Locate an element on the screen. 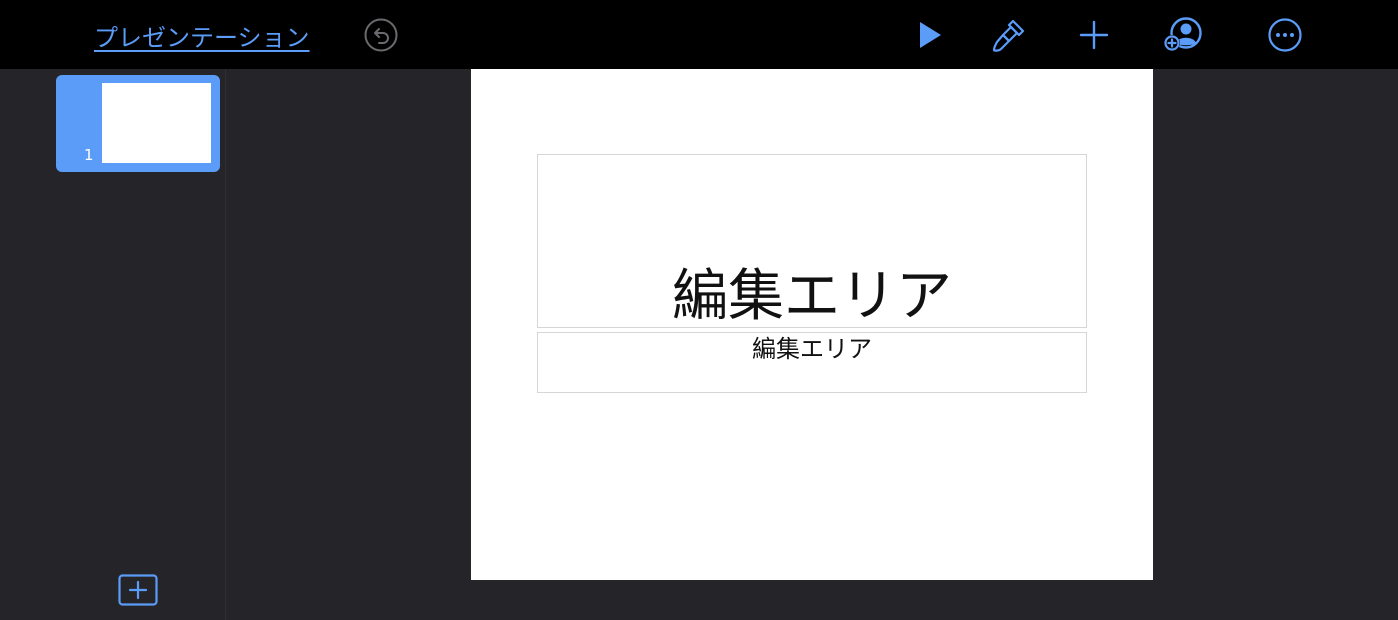  play-button is located at coordinates (928, 35).